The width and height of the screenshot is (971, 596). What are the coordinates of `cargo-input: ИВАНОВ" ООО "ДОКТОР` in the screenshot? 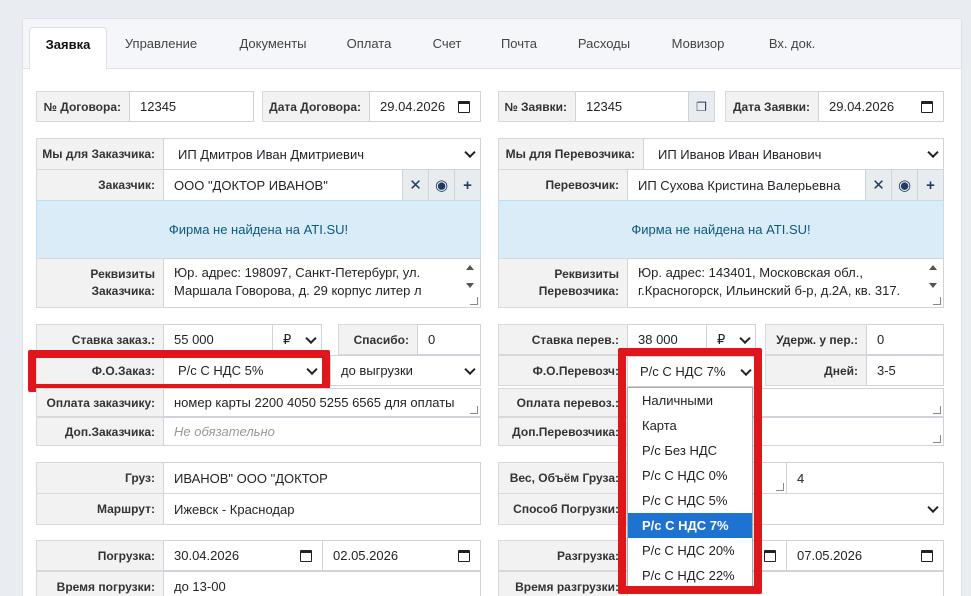 It's located at (322, 478).